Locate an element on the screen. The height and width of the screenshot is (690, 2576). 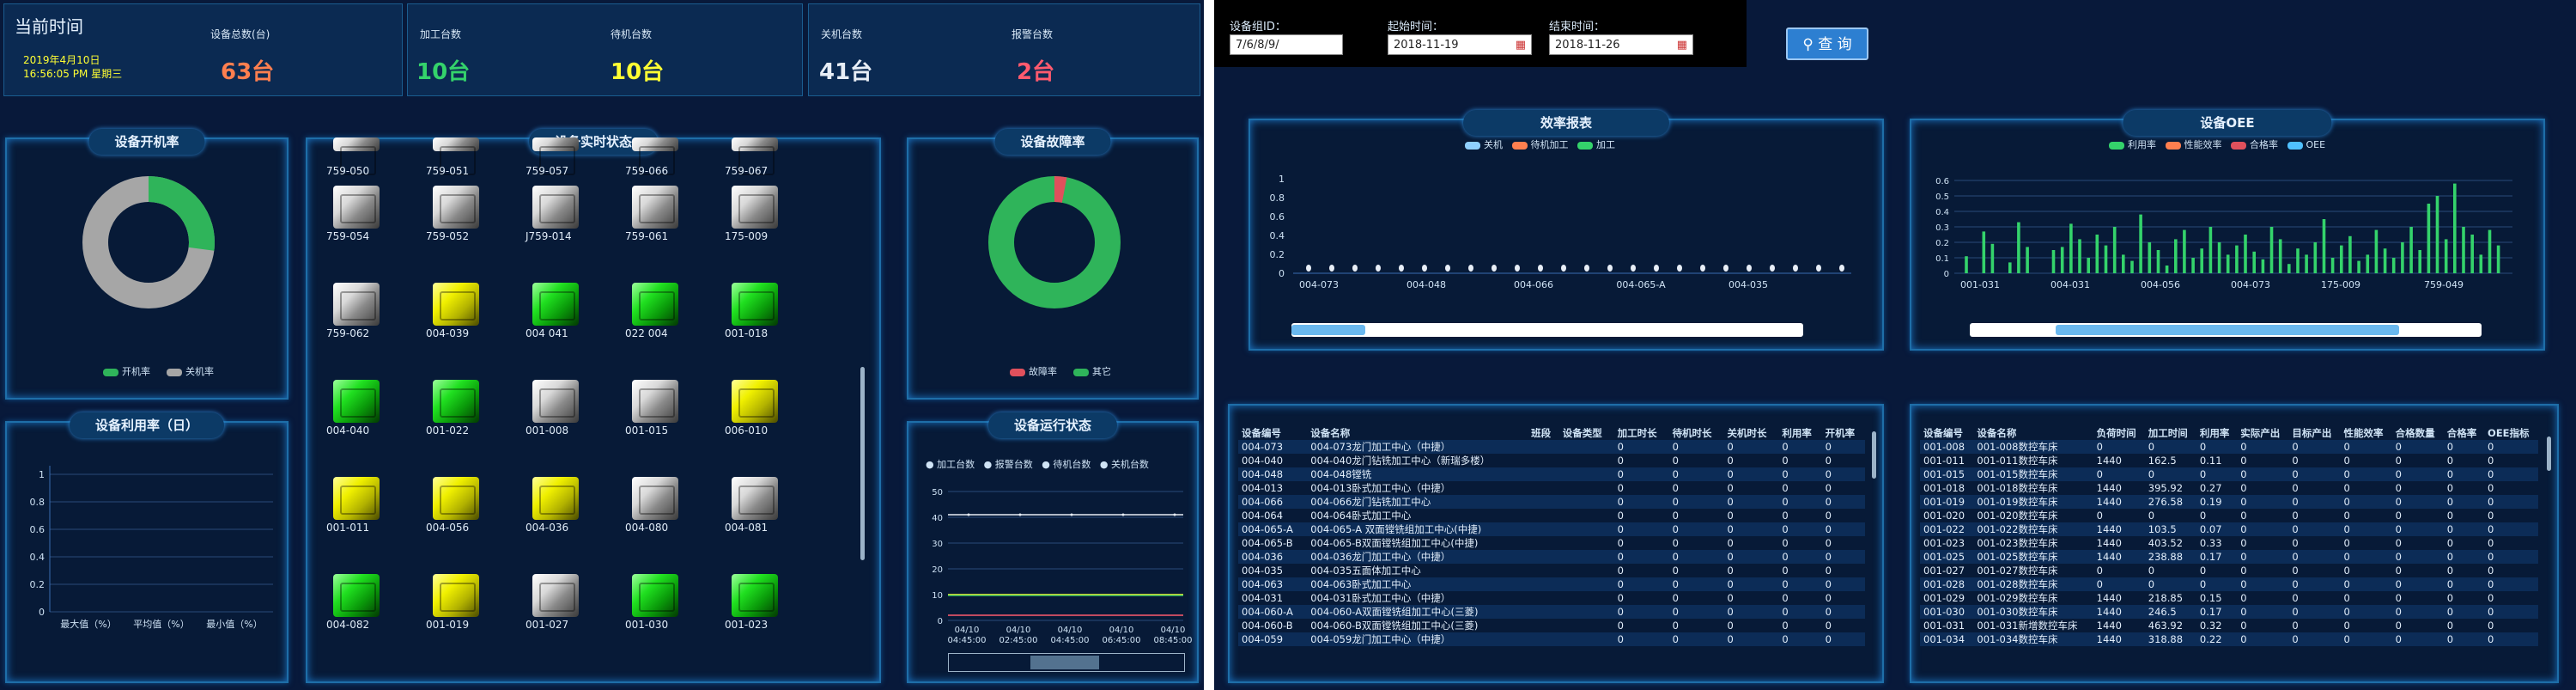
table-row: 001-011 001-011数控车床 1440 162.5 0.11 0 0 0 0 0 0 is located at coordinates (2229, 461).